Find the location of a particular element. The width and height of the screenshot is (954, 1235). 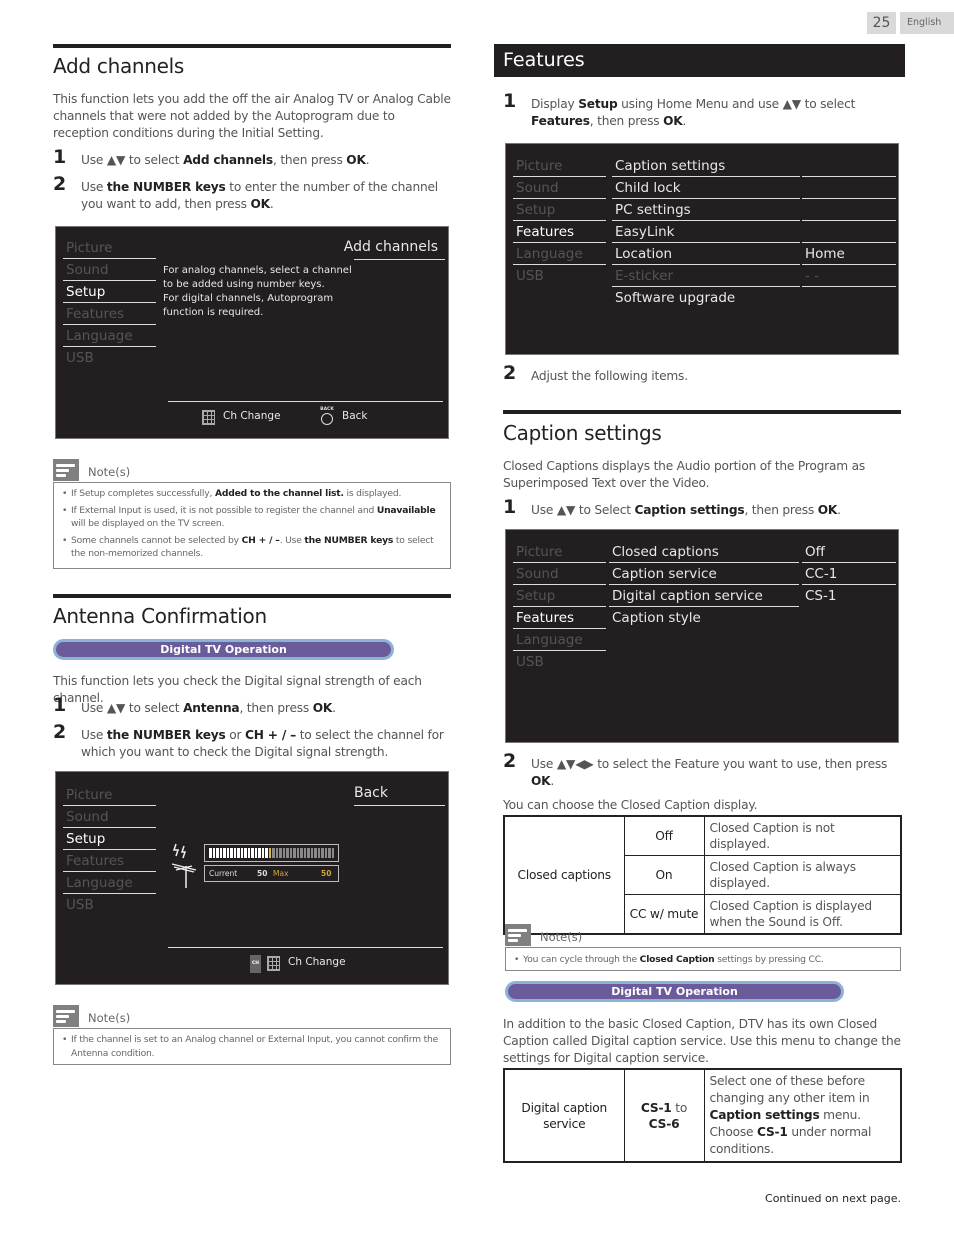

current-label: Current is located at coordinates (223, 873).